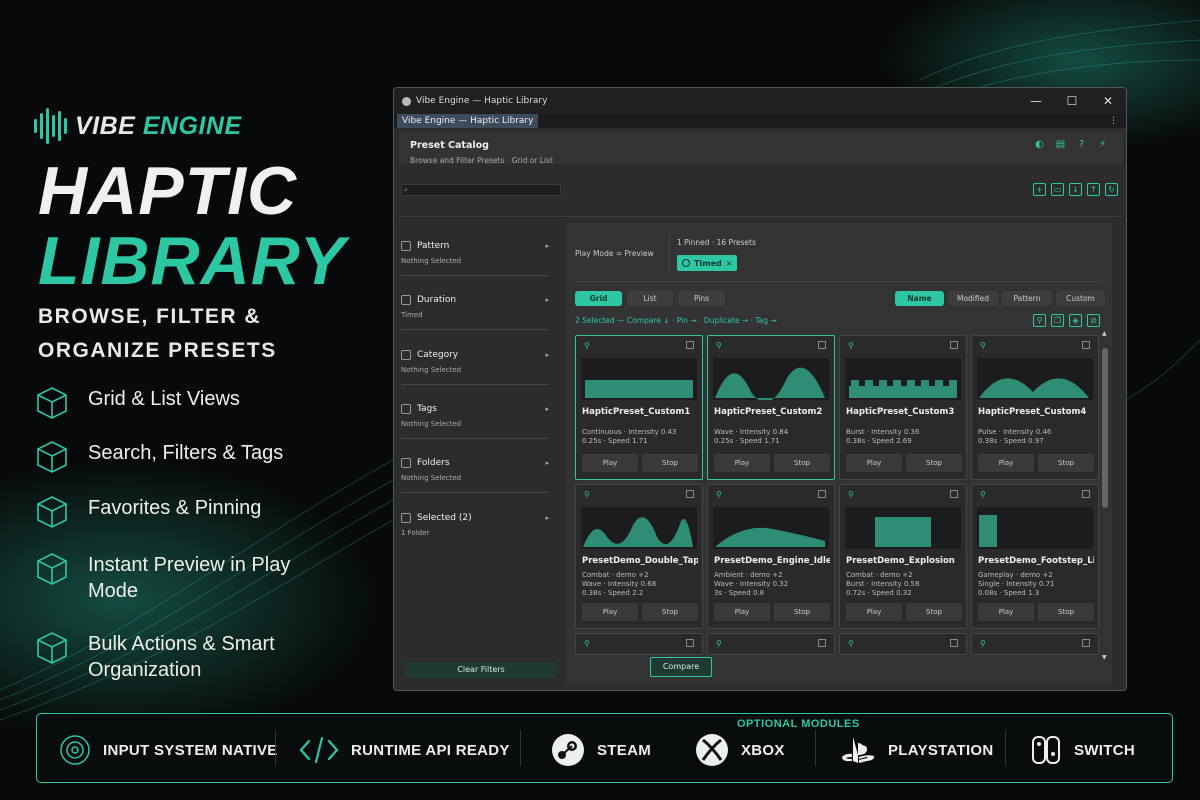 The height and width of the screenshot is (800, 1200). Describe the element at coordinates (1113, 121) in the screenshot. I see `more-options-icon: ⋮` at that location.